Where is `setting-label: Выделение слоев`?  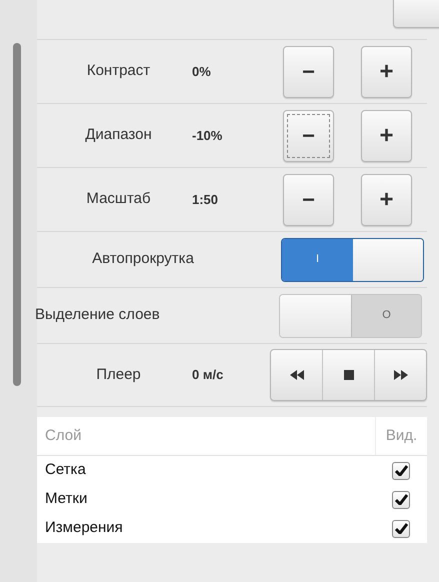
setting-label: Выделение слоев is located at coordinates (98, 315).